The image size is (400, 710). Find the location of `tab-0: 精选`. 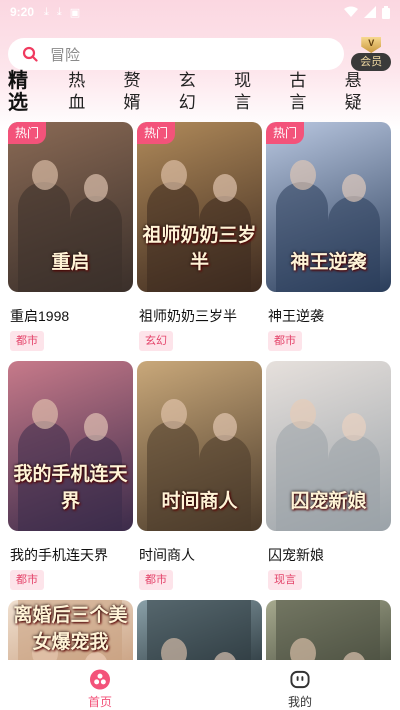

tab-0: 精选 is located at coordinates (27, 92).